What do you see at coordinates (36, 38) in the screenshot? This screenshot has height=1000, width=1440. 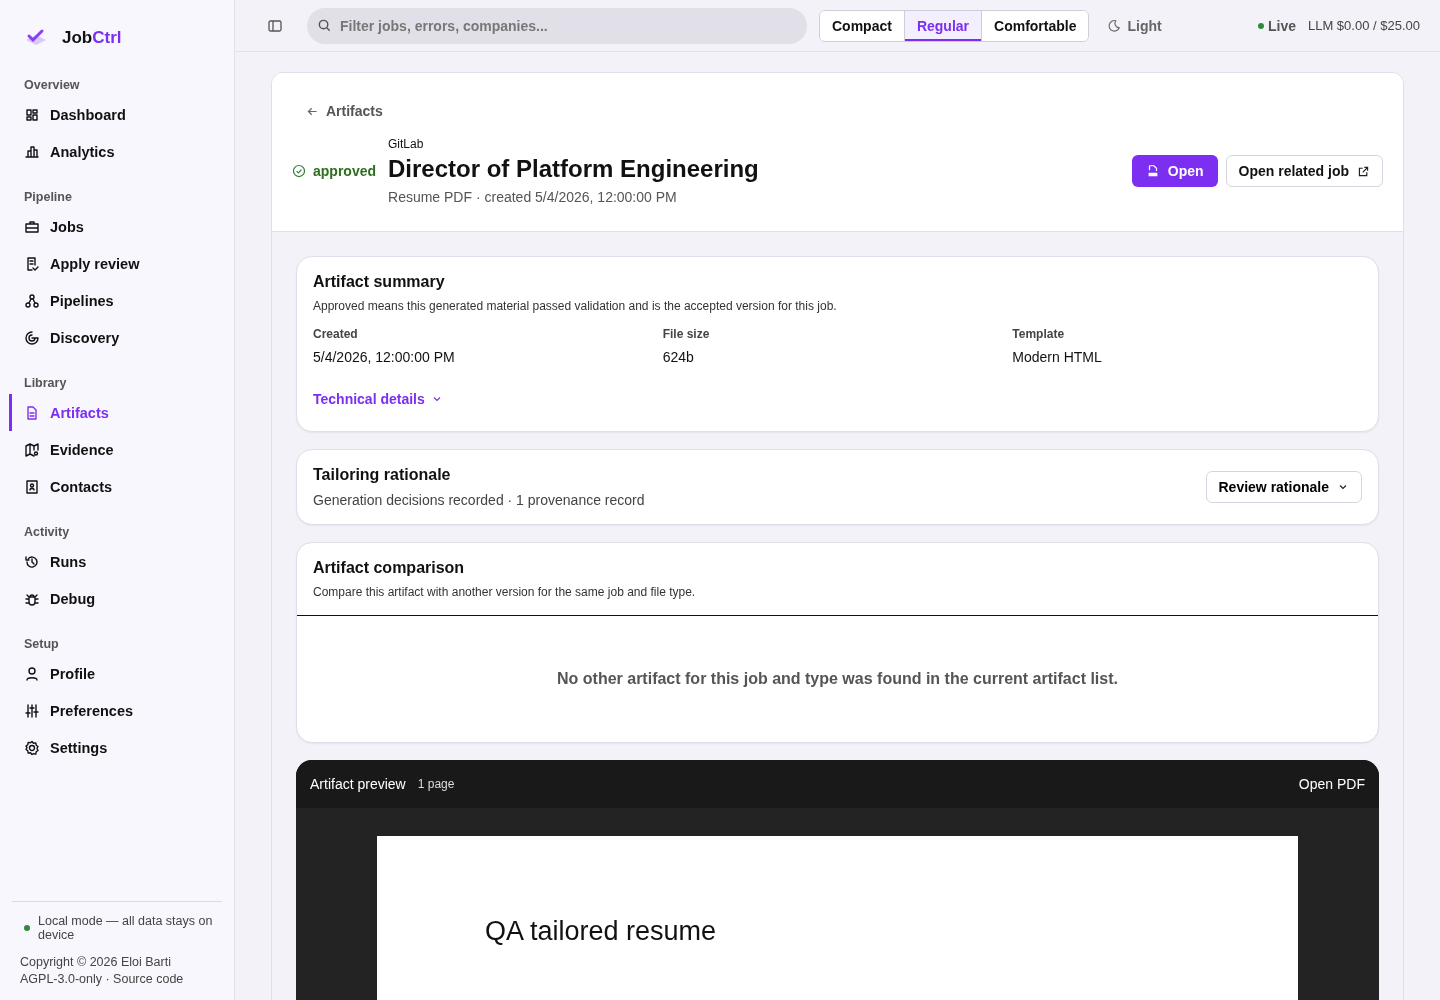 I see `logo-icon` at bounding box center [36, 38].